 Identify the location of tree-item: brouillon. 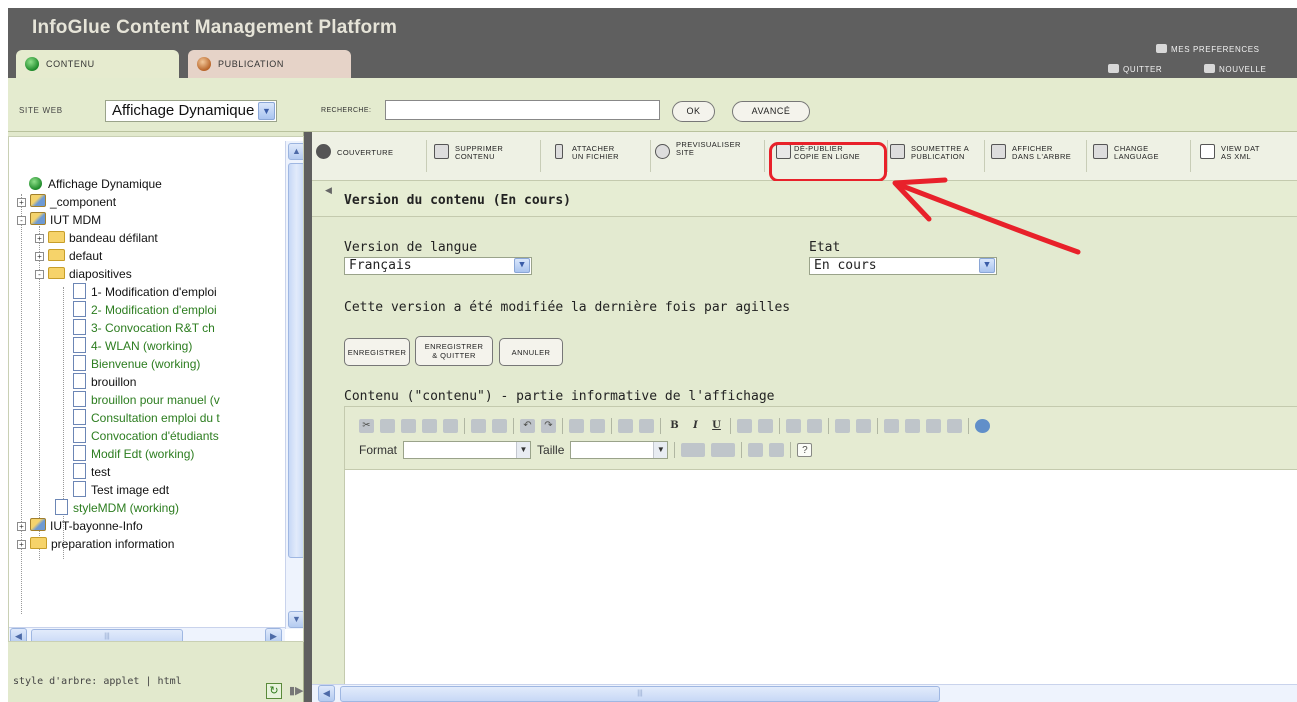
(104, 382).